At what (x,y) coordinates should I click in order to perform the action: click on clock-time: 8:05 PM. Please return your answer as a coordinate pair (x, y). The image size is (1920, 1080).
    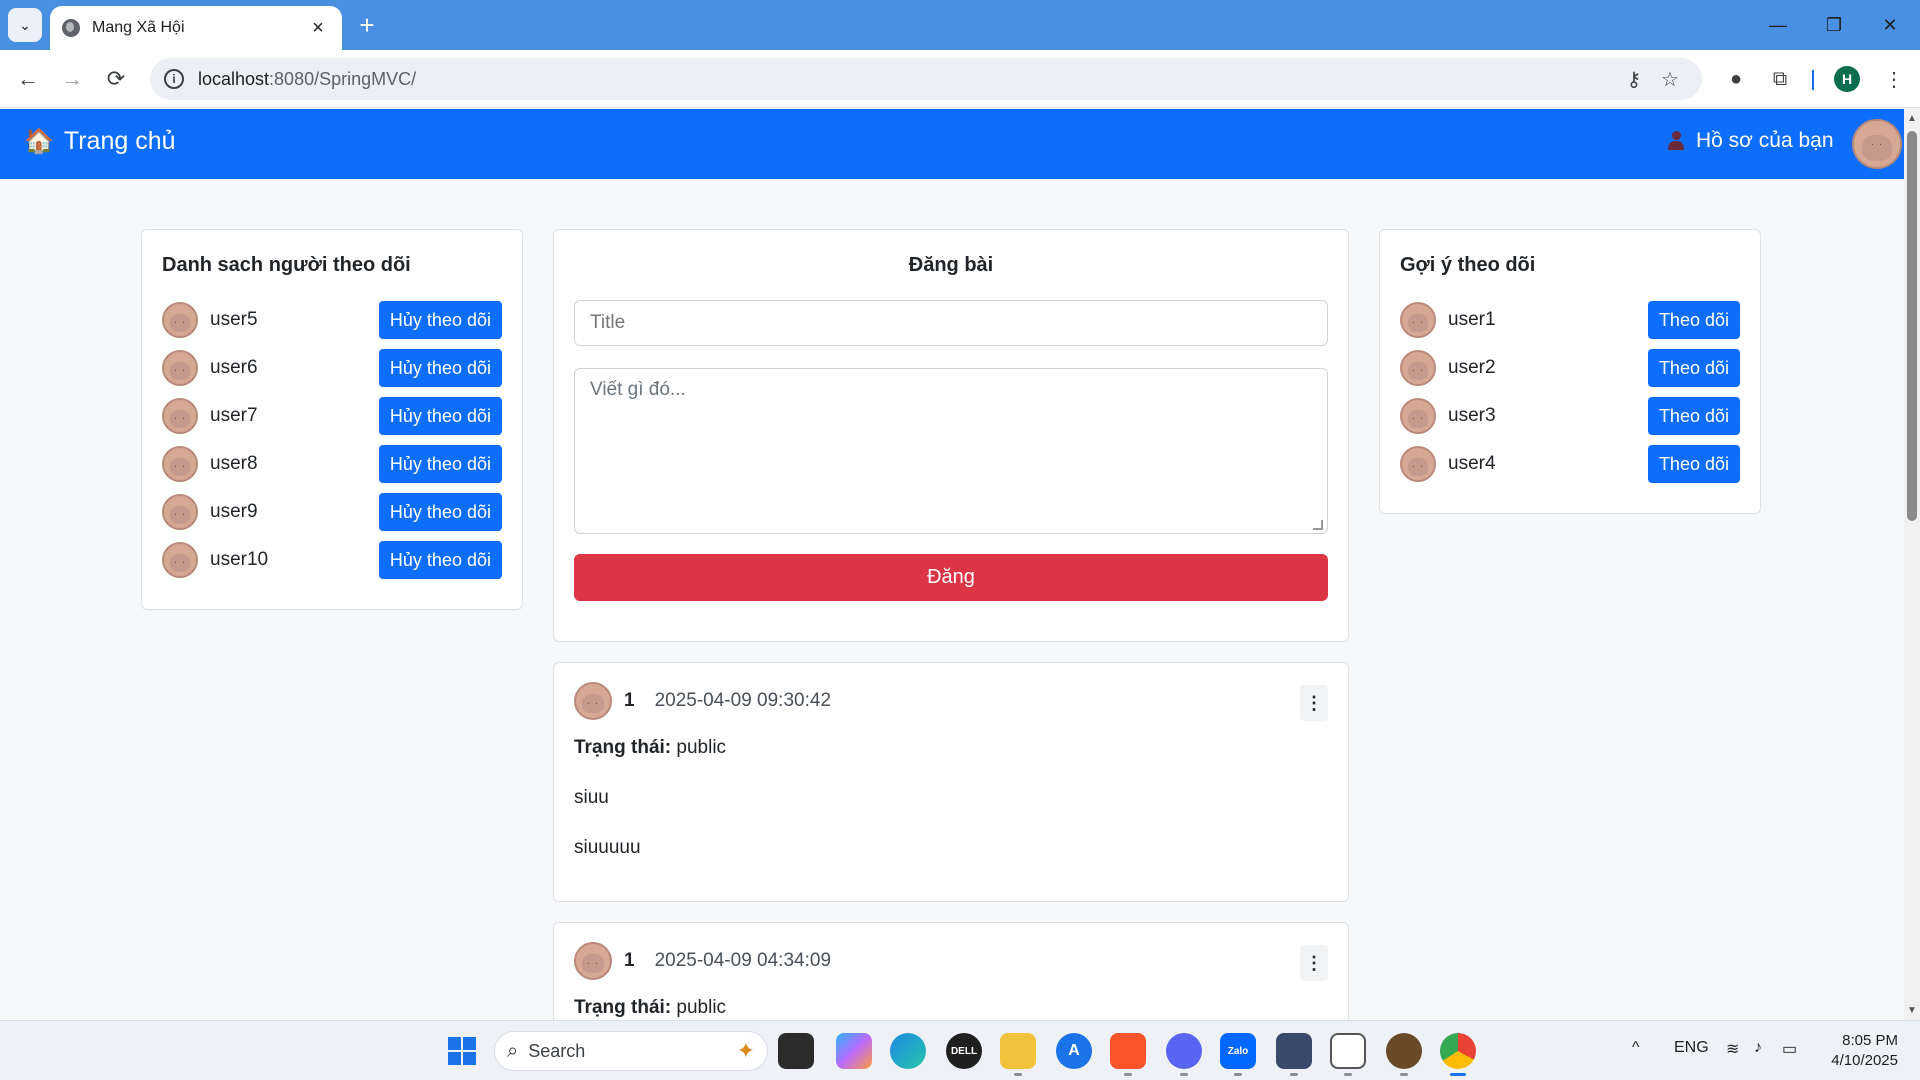
    Looking at the image, I should click on (1870, 1040).